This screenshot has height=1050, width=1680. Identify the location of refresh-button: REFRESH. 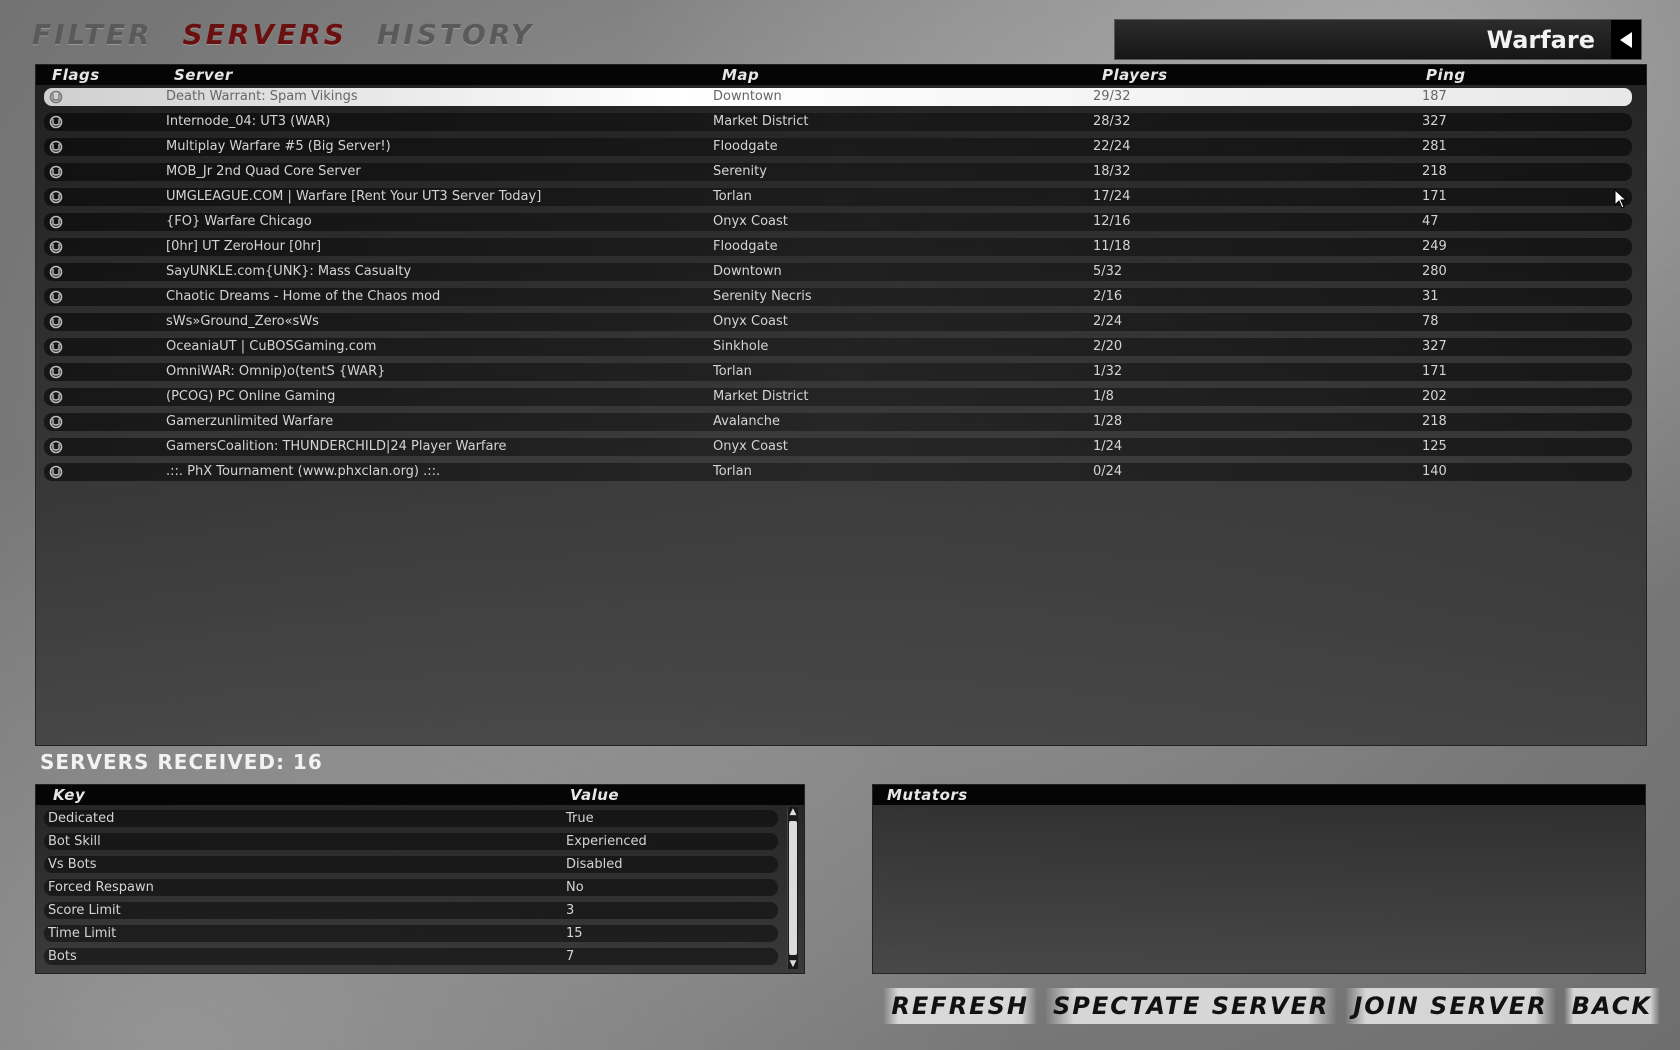
(960, 1006).